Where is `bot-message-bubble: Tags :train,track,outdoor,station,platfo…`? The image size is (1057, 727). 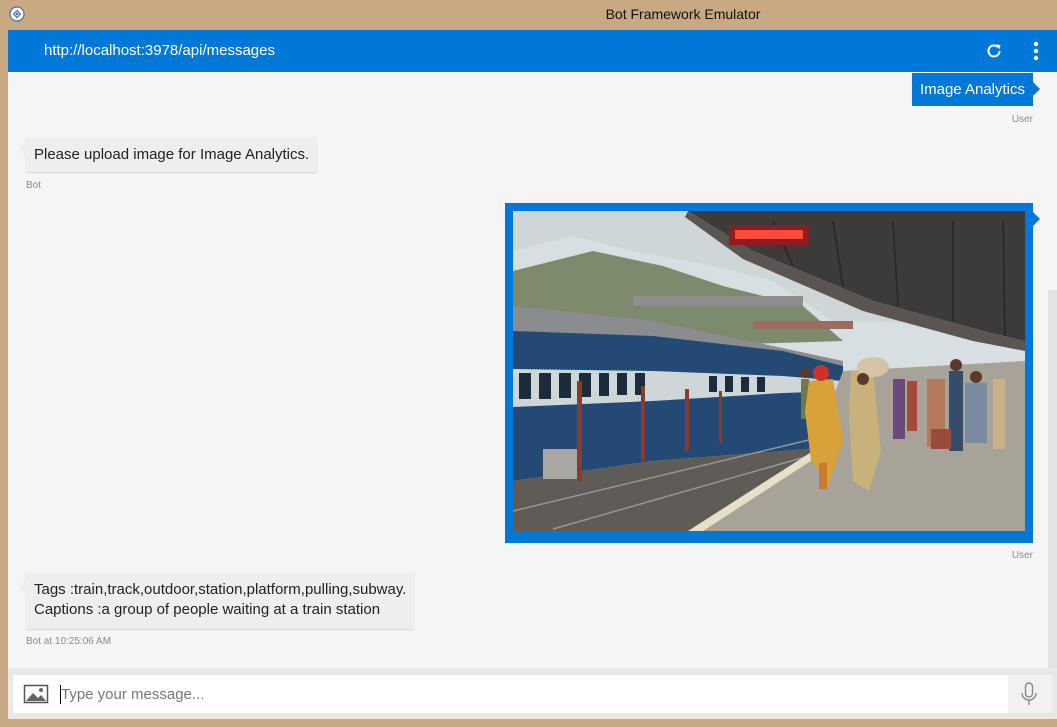 bot-message-bubble: Tags :train,track,outdoor,station,platfo… is located at coordinates (220, 601).